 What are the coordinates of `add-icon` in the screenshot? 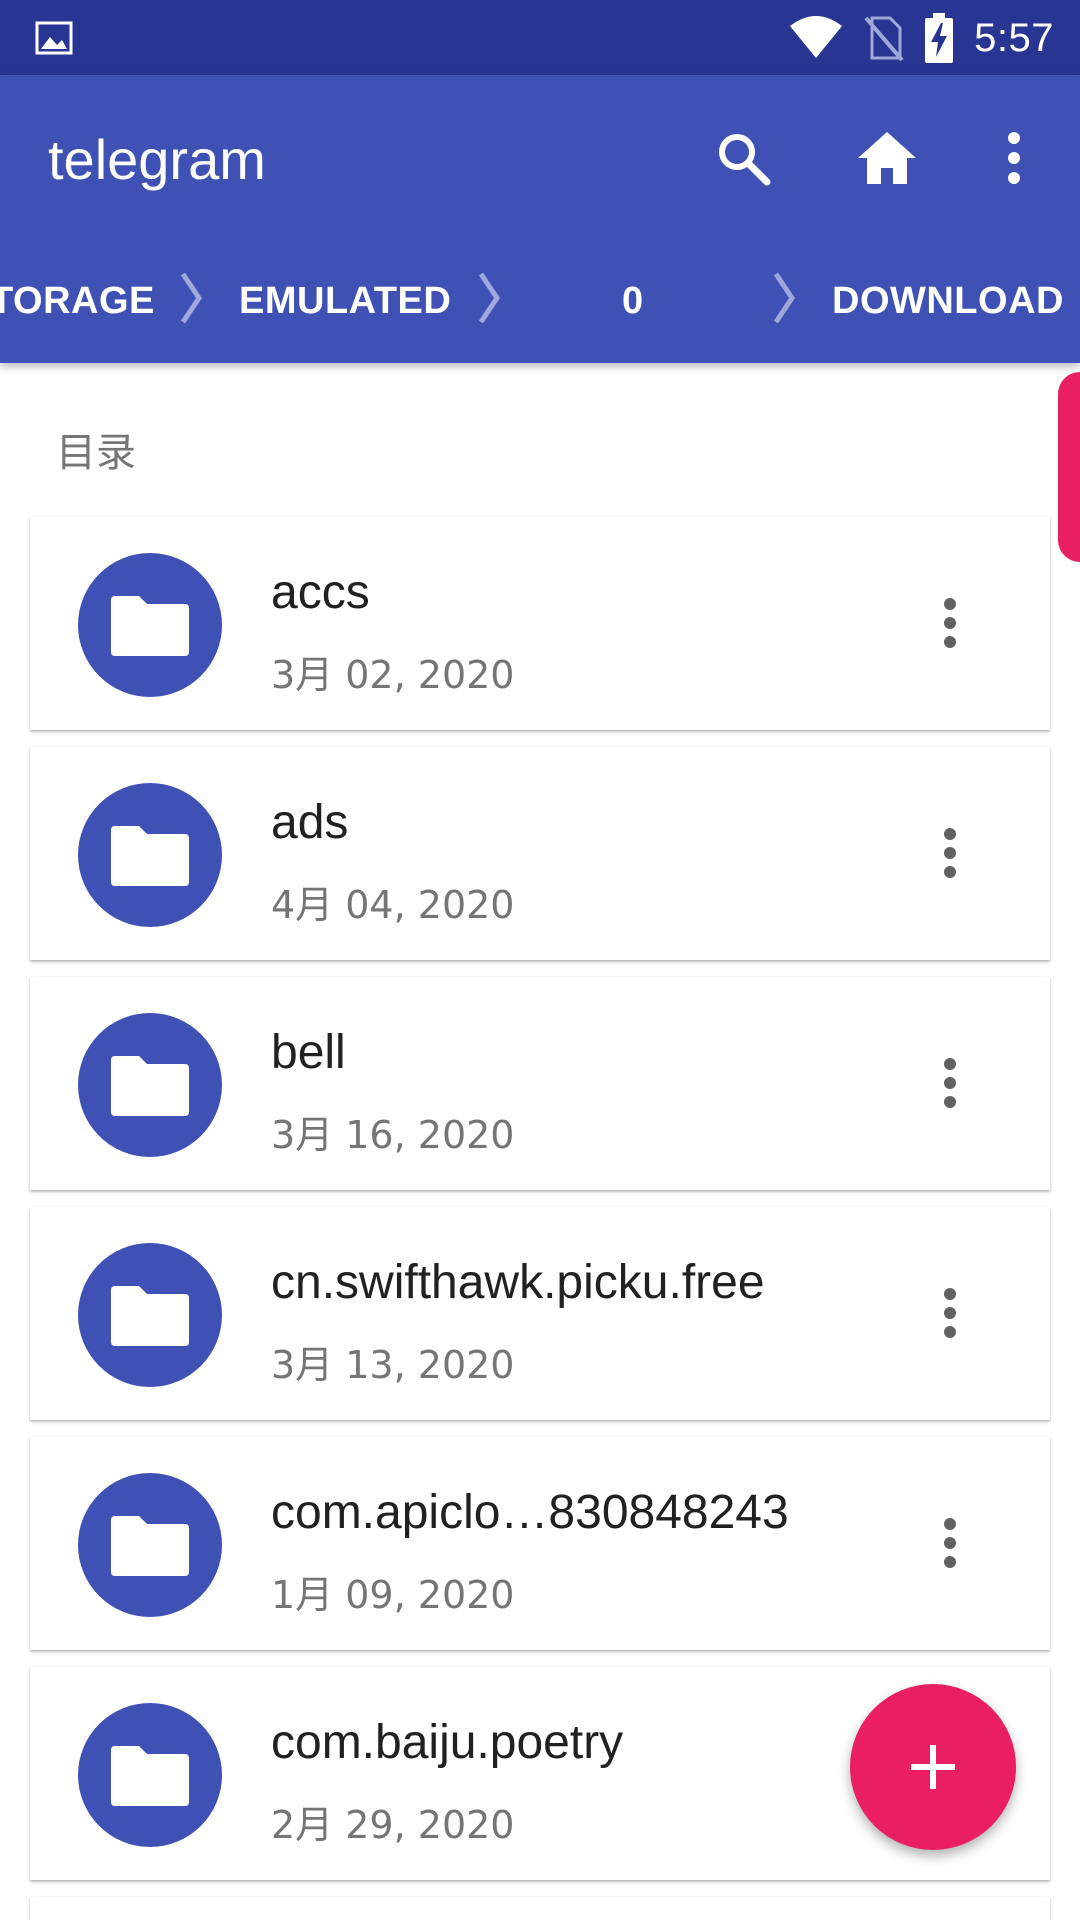 It's located at (933, 1767).